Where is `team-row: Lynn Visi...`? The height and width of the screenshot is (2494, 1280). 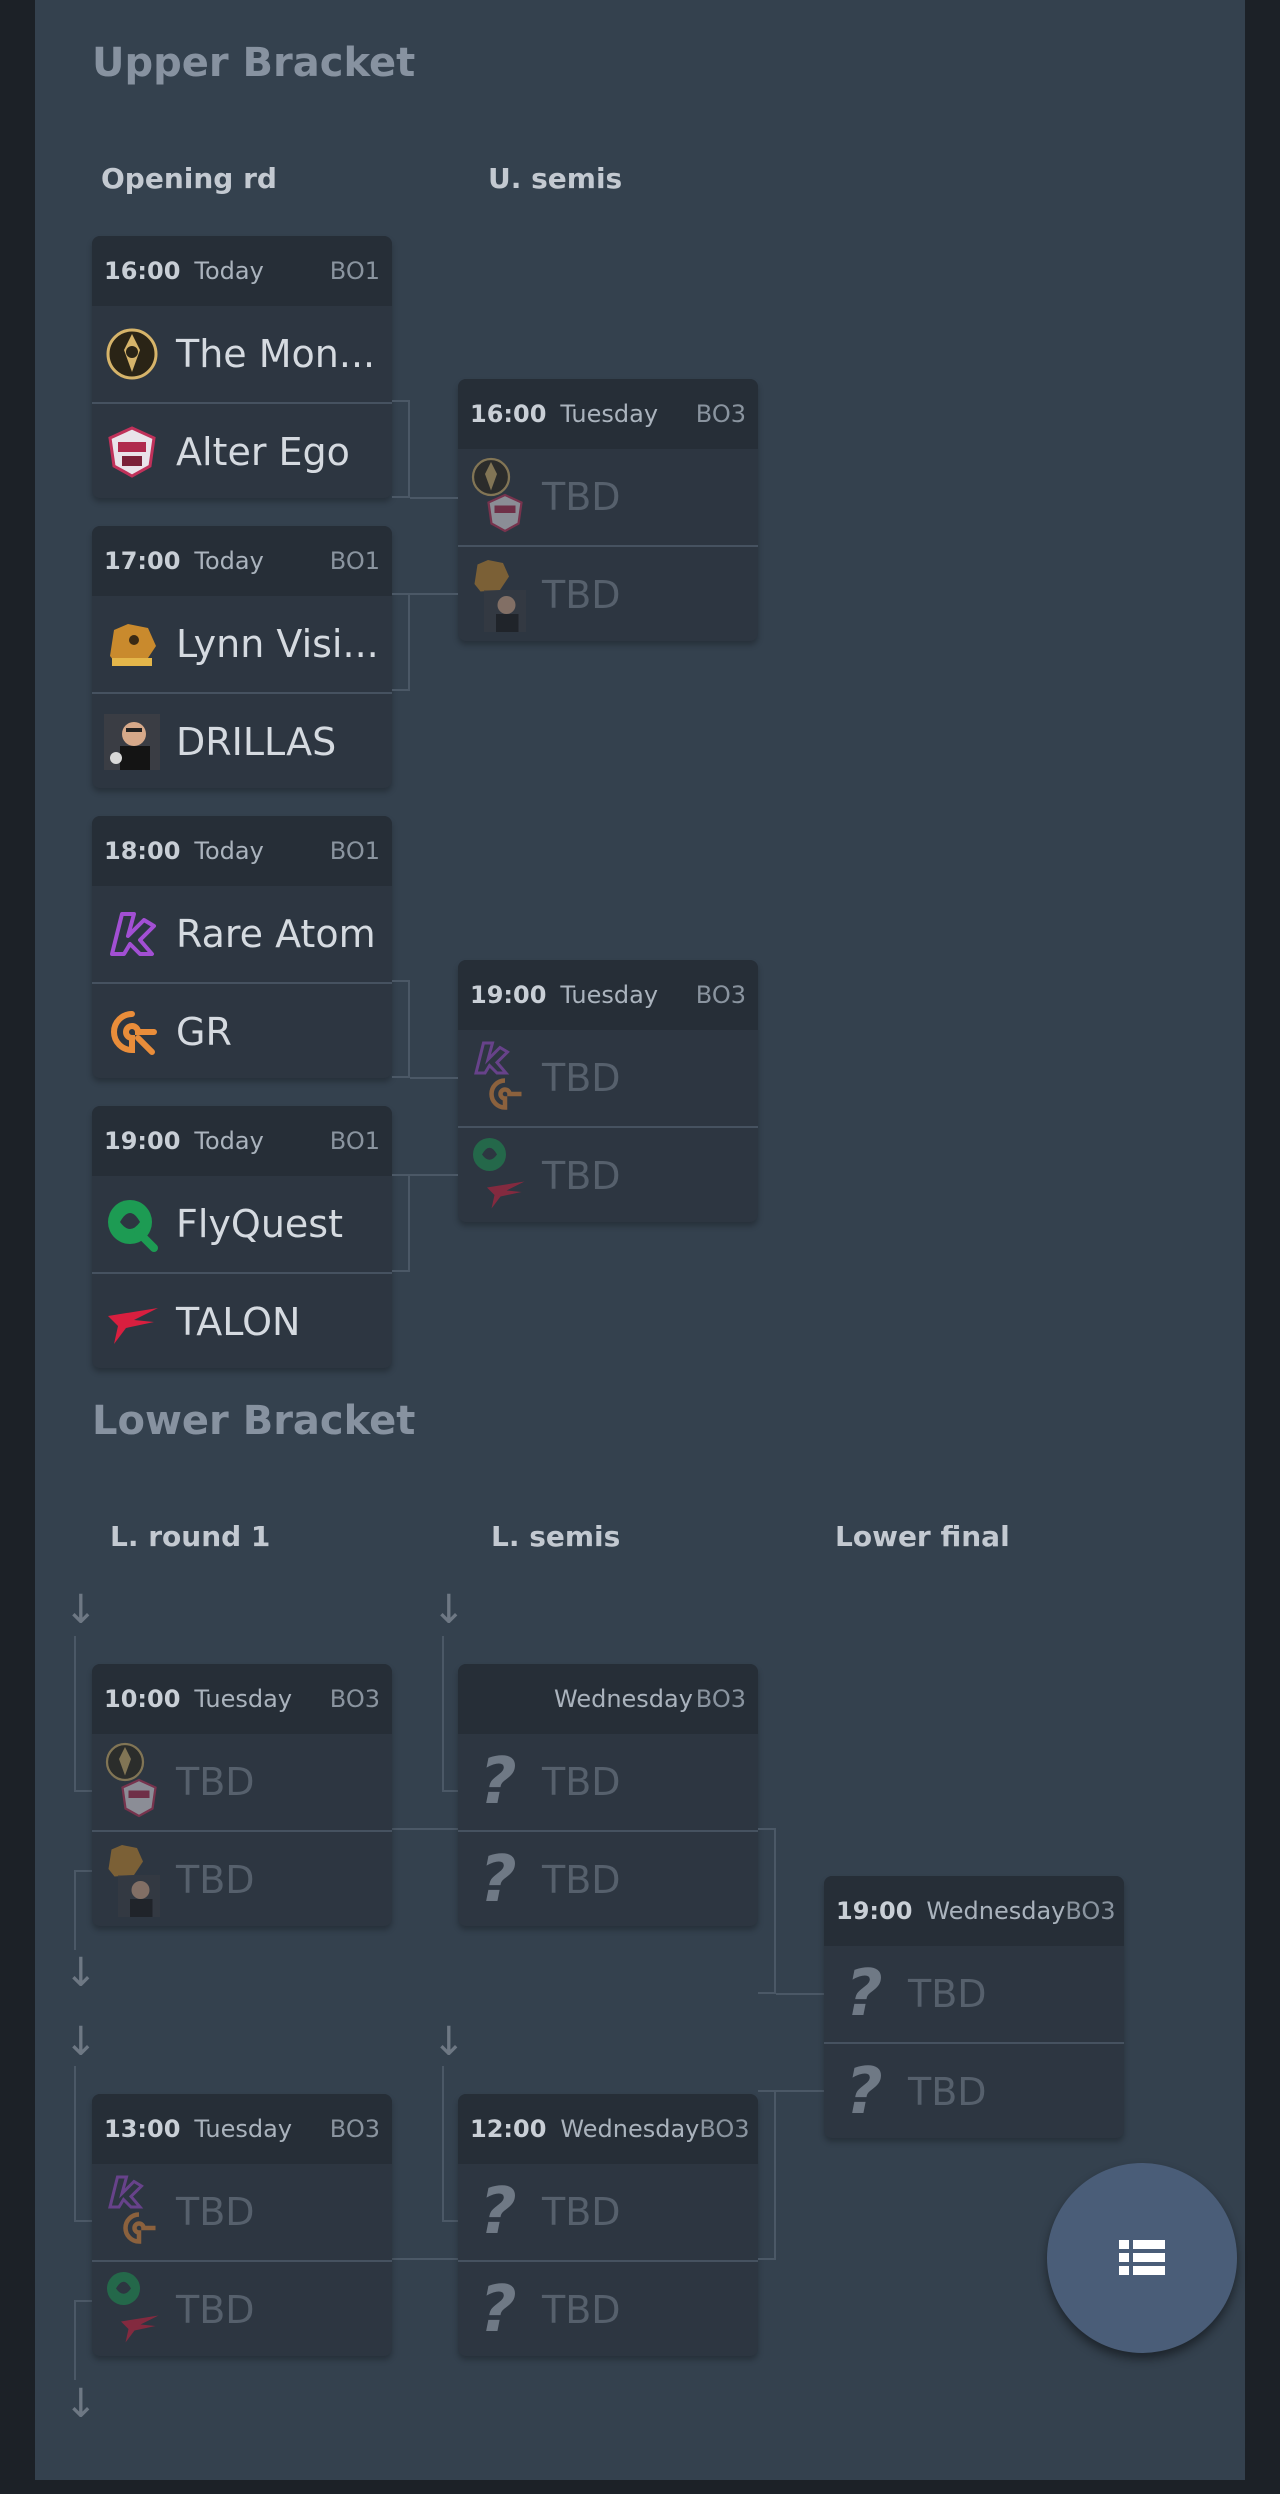
team-row: Lynn Visi... is located at coordinates (242, 644).